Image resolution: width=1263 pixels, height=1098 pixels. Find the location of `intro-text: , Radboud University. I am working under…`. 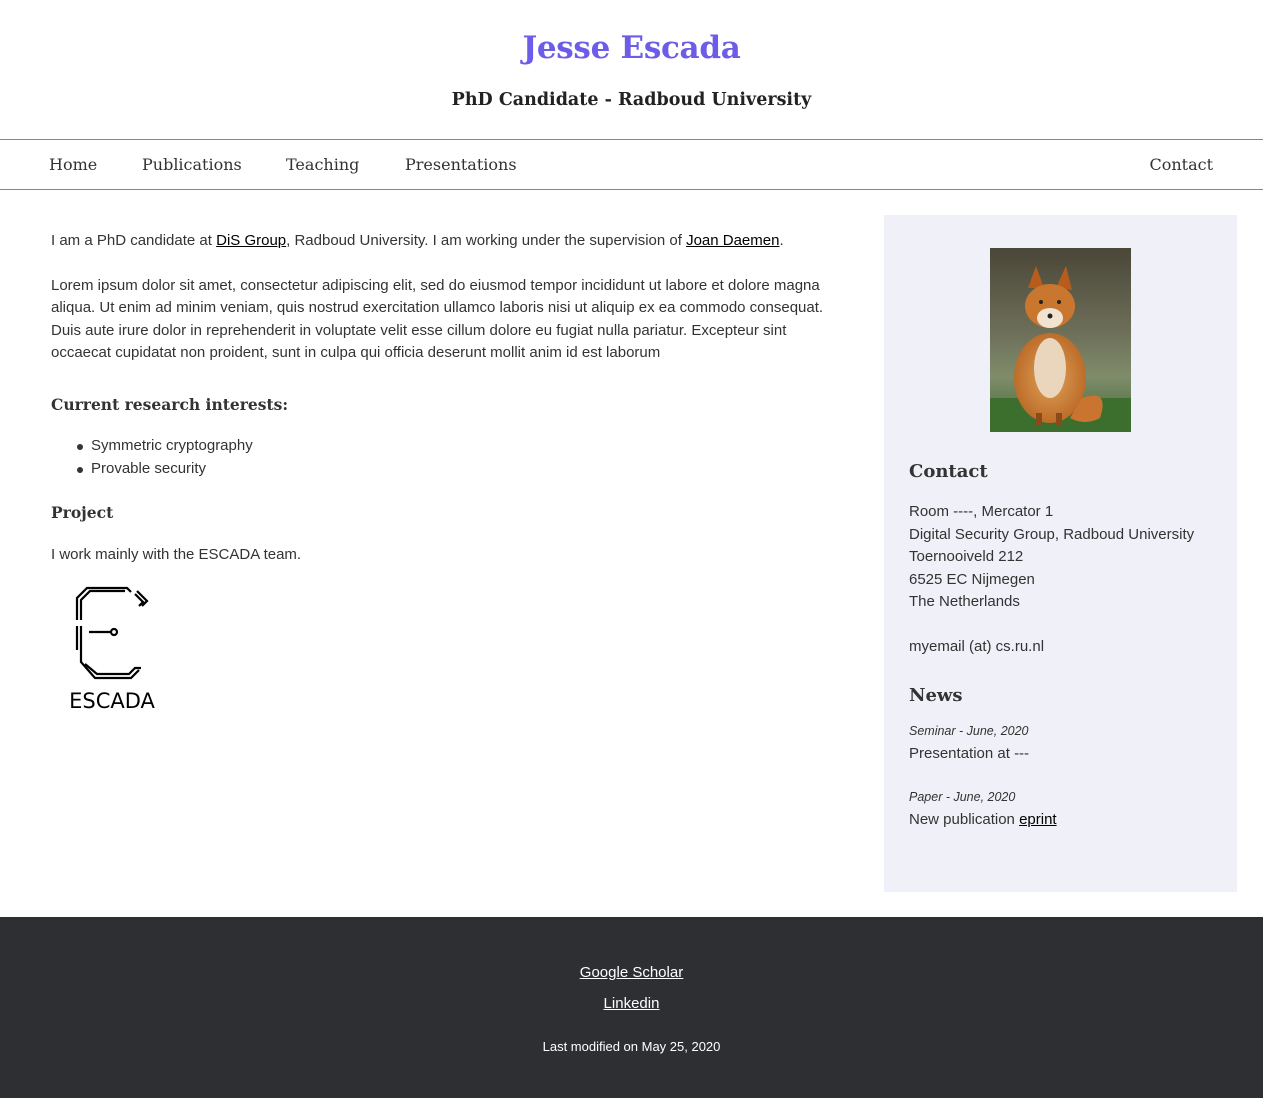

intro-text: , Radboud University. I am working under… is located at coordinates (486, 240).